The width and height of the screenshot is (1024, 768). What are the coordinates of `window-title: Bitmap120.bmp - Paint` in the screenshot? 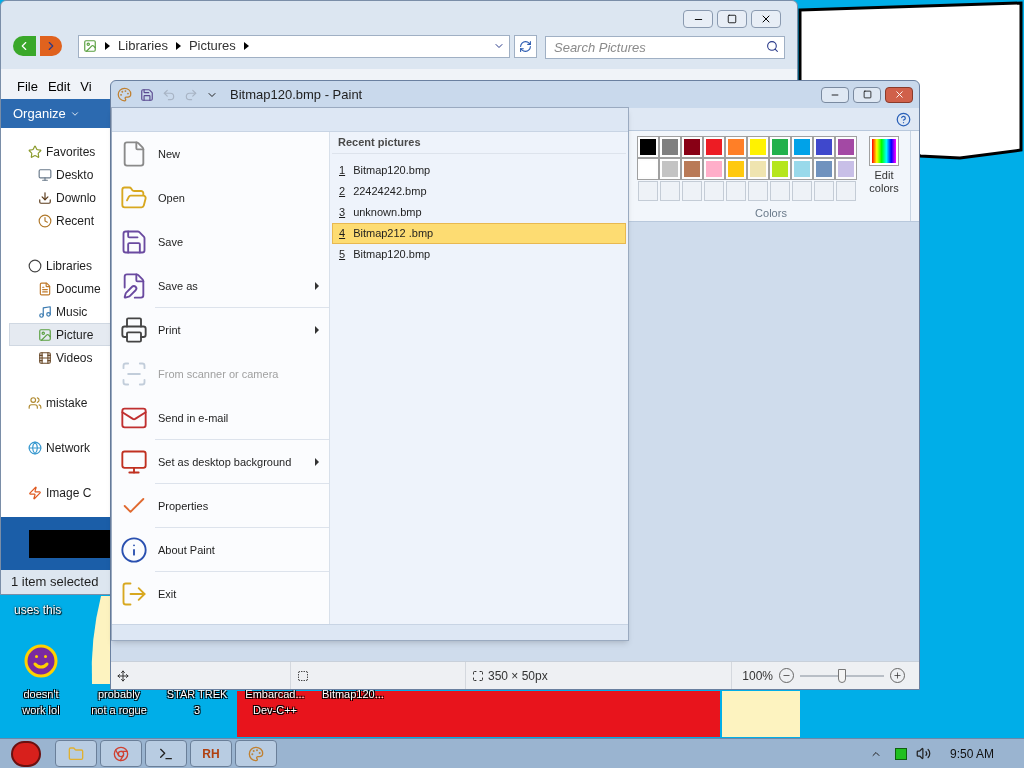 It's located at (296, 94).